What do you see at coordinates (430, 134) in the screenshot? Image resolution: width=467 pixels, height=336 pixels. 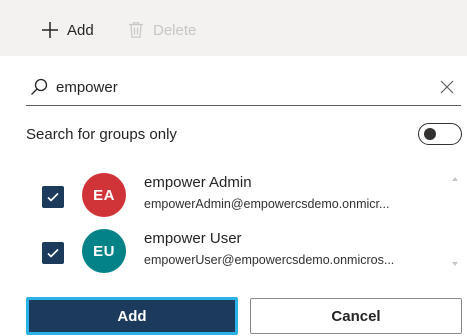 I see `toggle-knob` at bounding box center [430, 134].